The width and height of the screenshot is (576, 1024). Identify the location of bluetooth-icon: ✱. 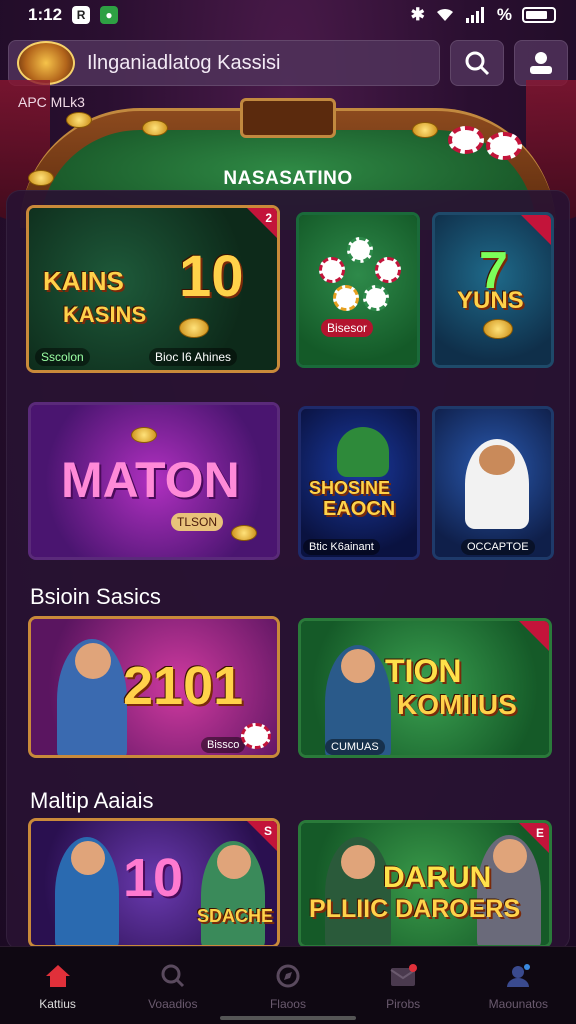
(417, 14).